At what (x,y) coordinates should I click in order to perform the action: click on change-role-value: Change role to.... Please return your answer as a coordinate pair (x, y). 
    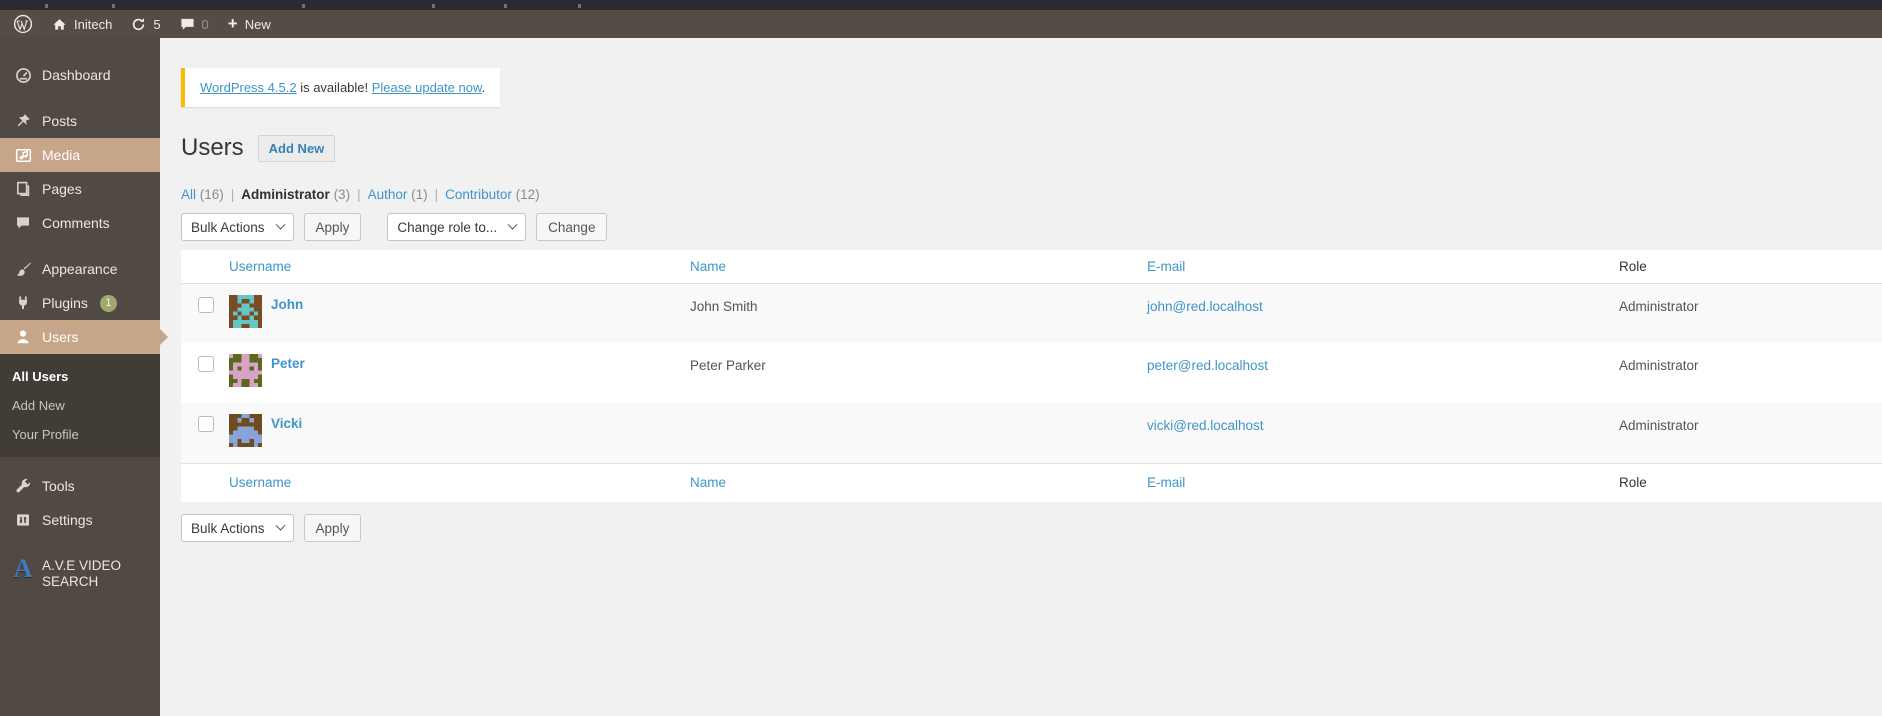
    Looking at the image, I should click on (447, 227).